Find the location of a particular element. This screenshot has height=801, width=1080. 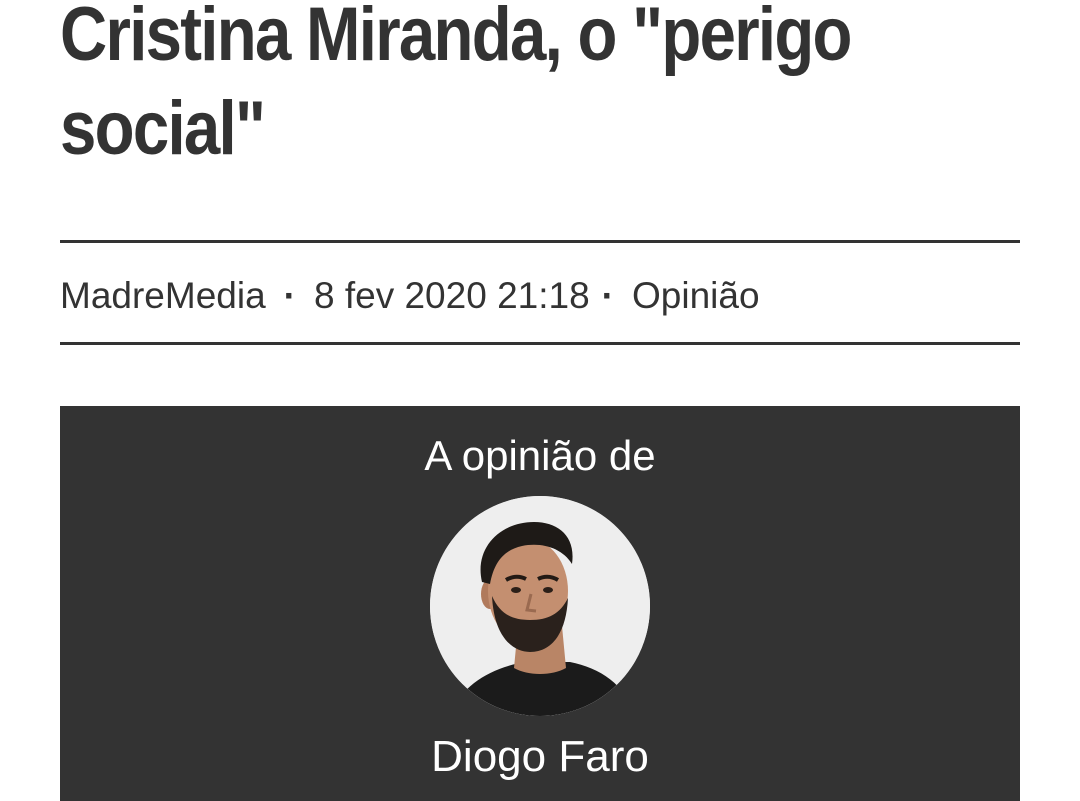

bottom-divider is located at coordinates (540, 343).